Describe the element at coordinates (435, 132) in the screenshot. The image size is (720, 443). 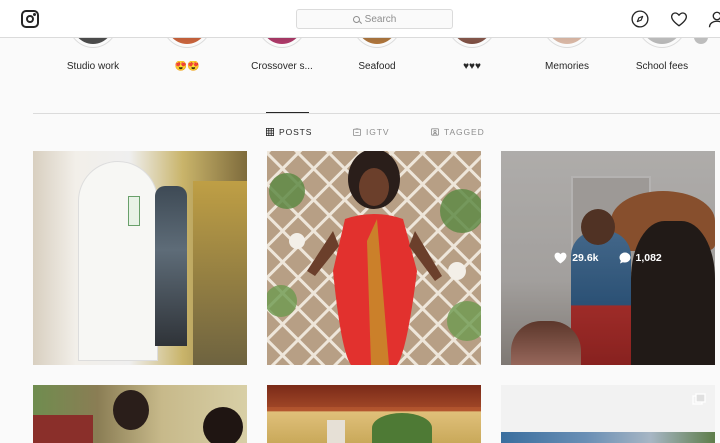
I see `tagged-icon` at that location.